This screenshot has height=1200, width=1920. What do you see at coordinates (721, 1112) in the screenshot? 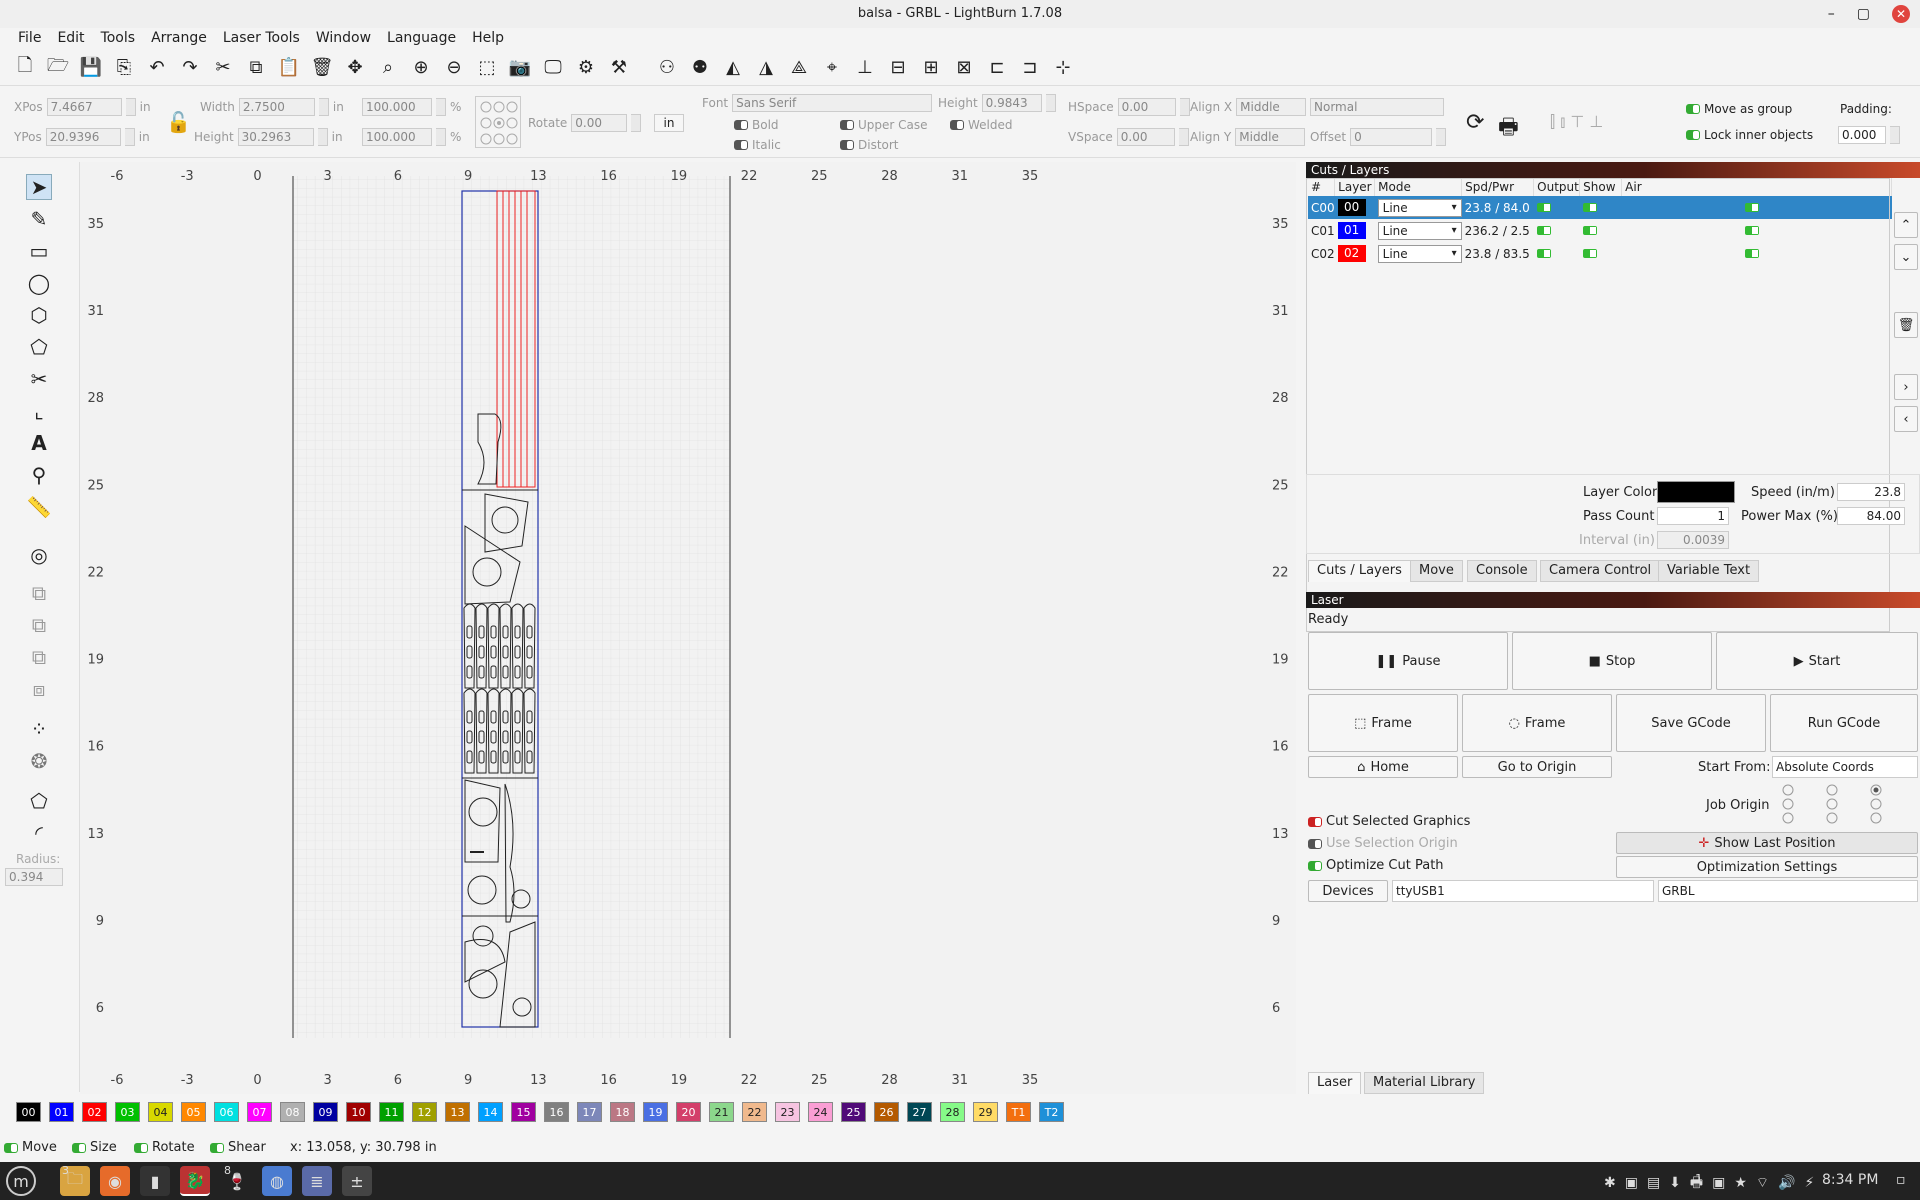
I see `palette-color-21: 21` at bounding box center [721, 1112].